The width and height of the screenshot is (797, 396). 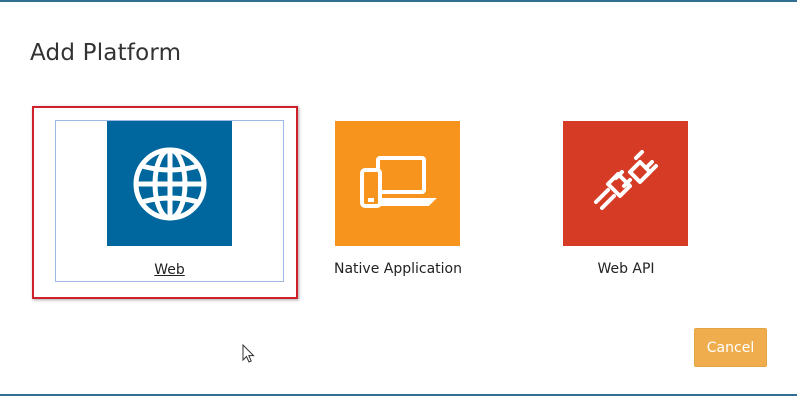 I want to click on platform-label-web-api: Web API, so click(x=626, y=269).